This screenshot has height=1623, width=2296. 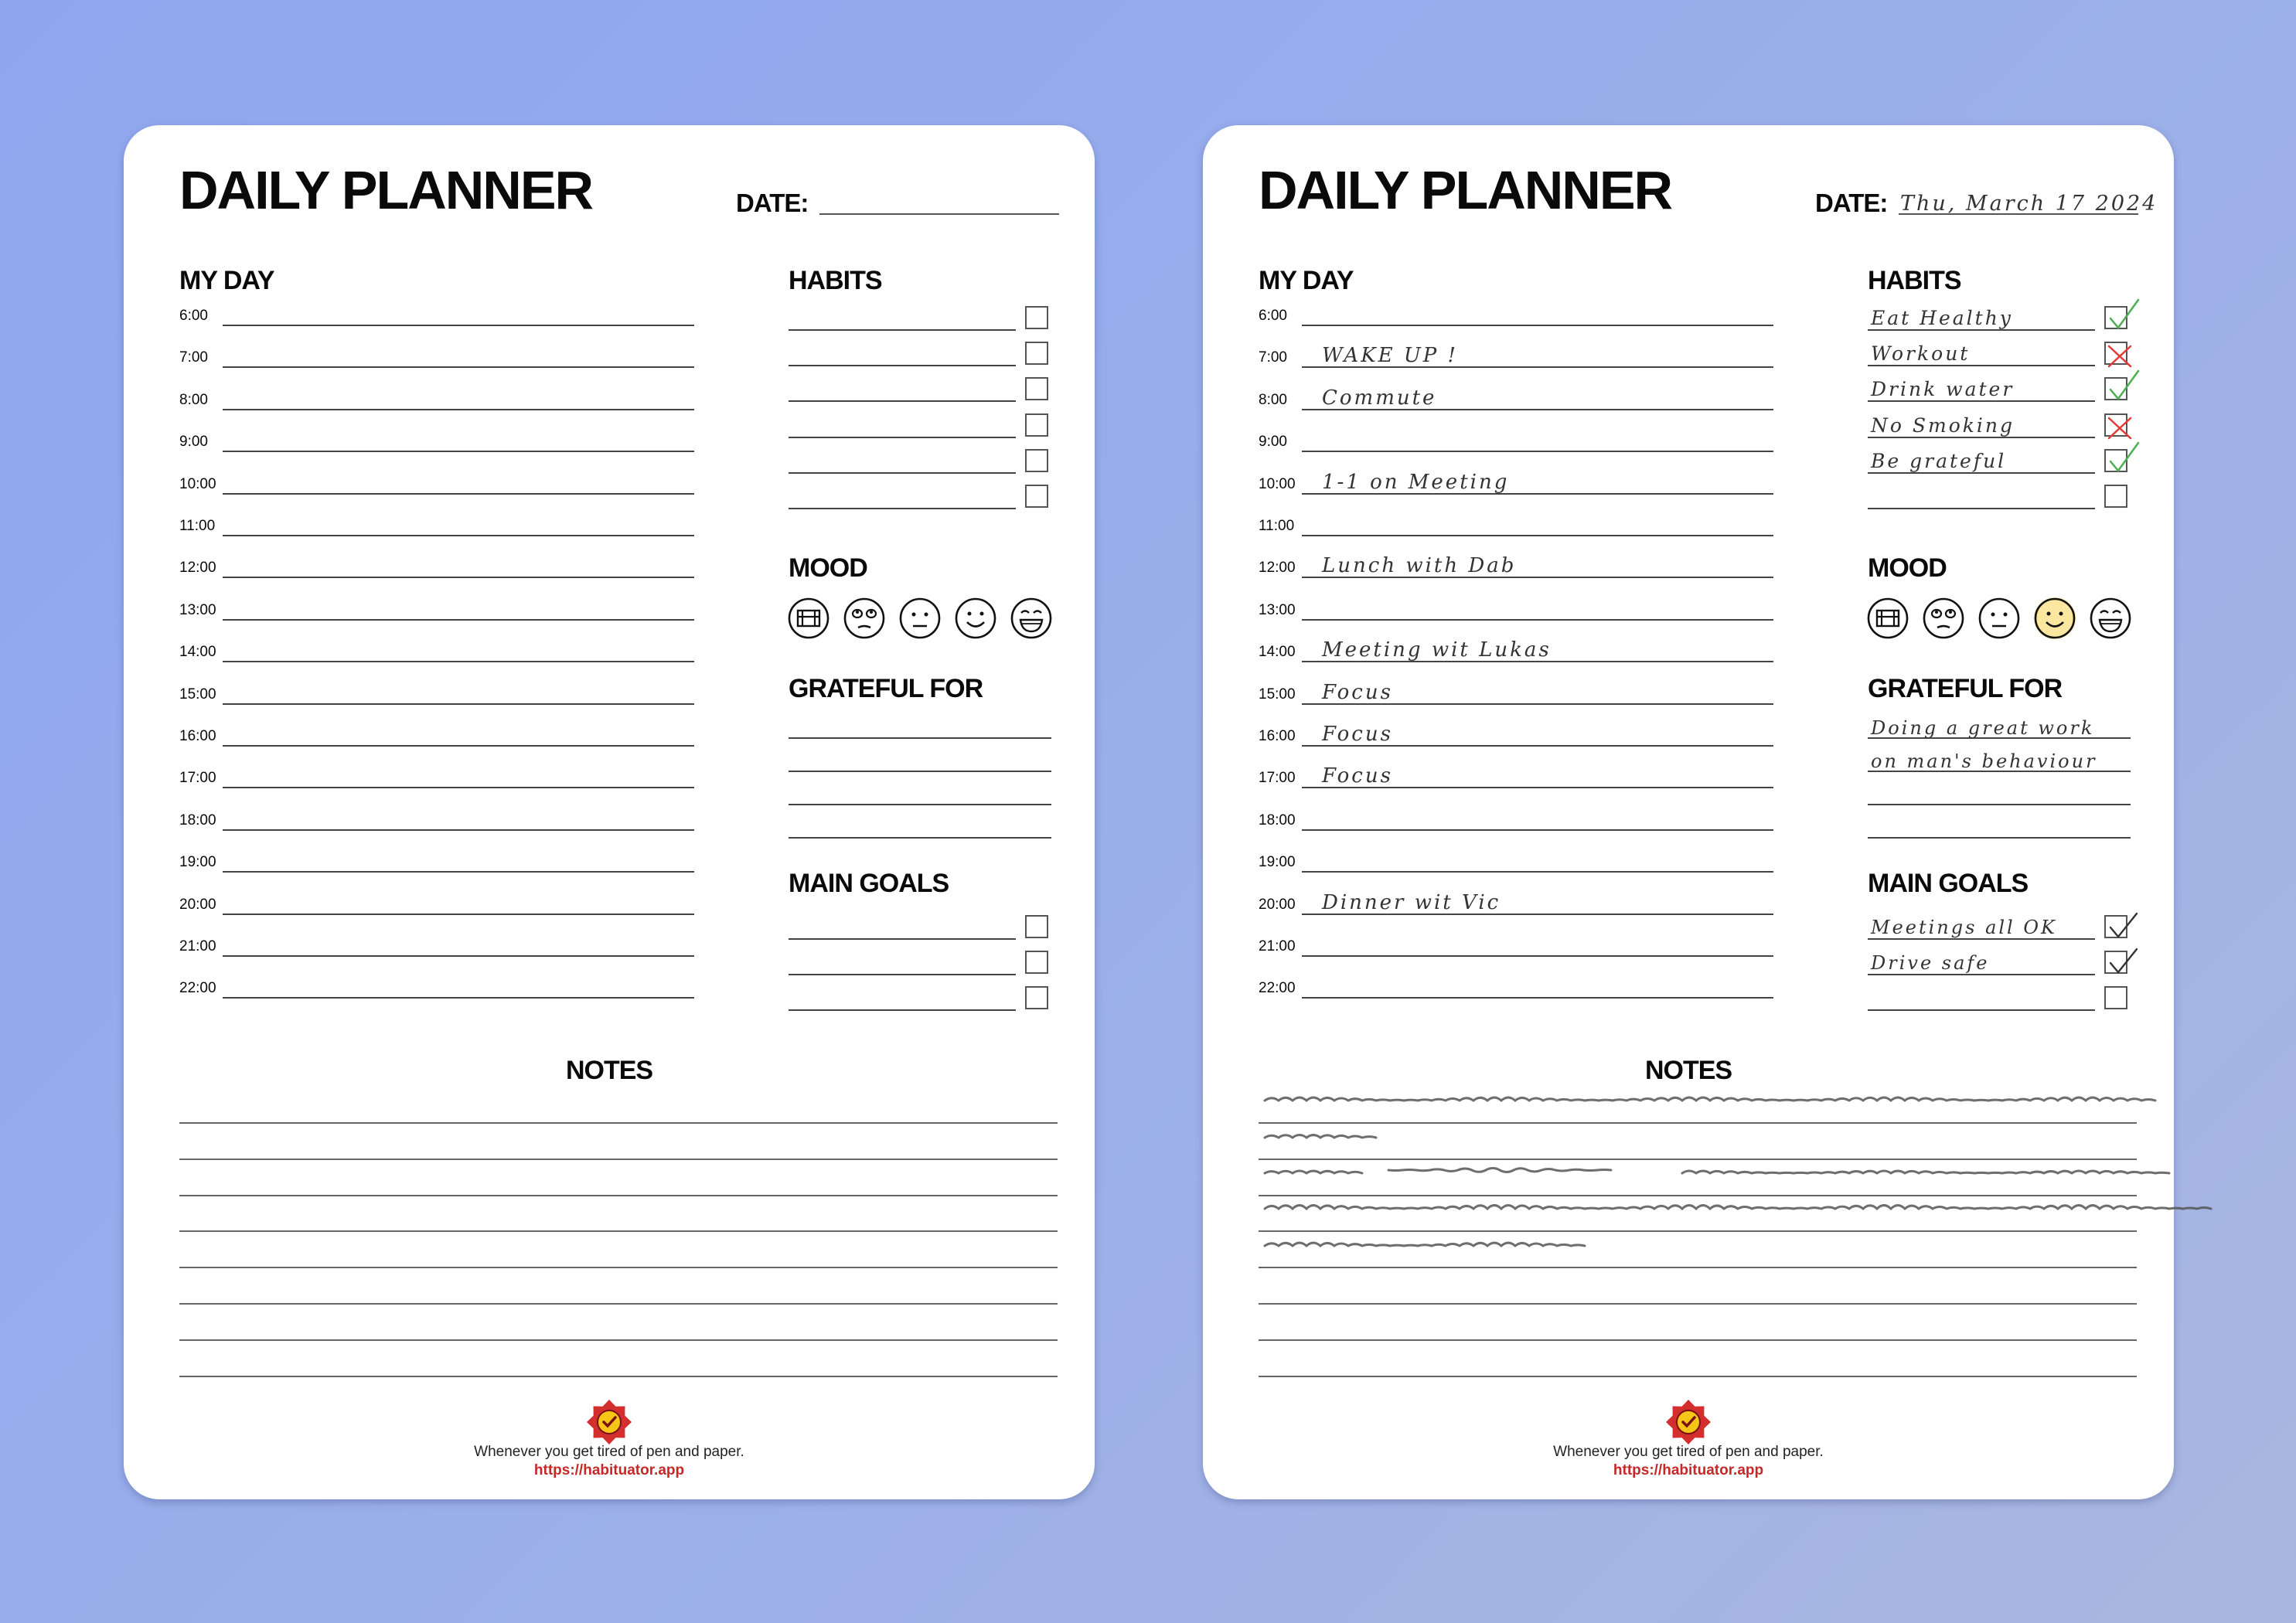 I want to click on hour-label: 6:00, so click(x=1273, y=316).